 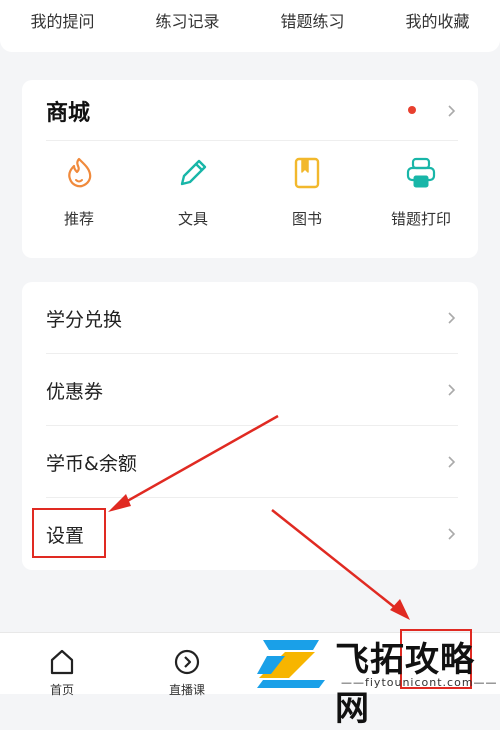 What do you see at coordinates (437, 20) in the screenshot?
I see `tab-my-favorites: 我的收藏` at bounding box center [437, 20].